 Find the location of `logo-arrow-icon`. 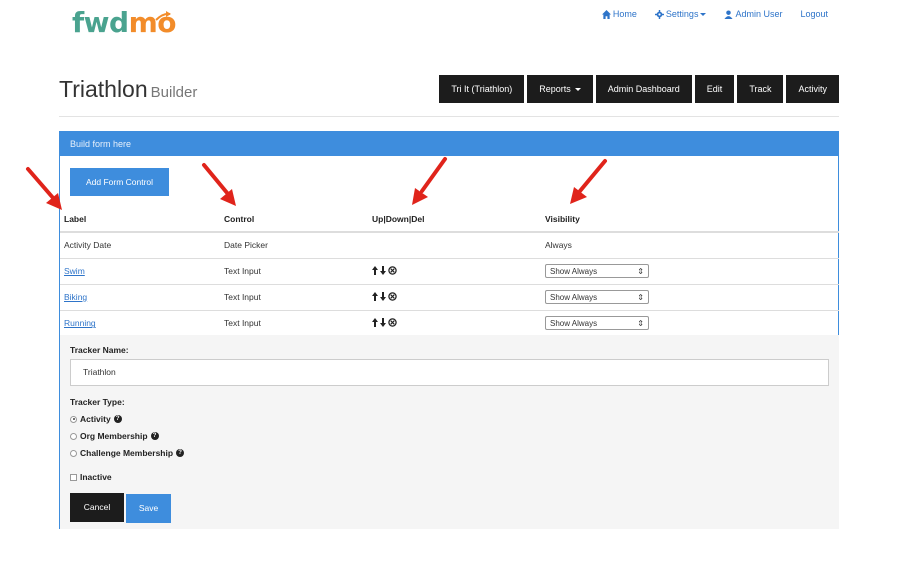

logo-arrow-icon is located at coordinates (163, 16).